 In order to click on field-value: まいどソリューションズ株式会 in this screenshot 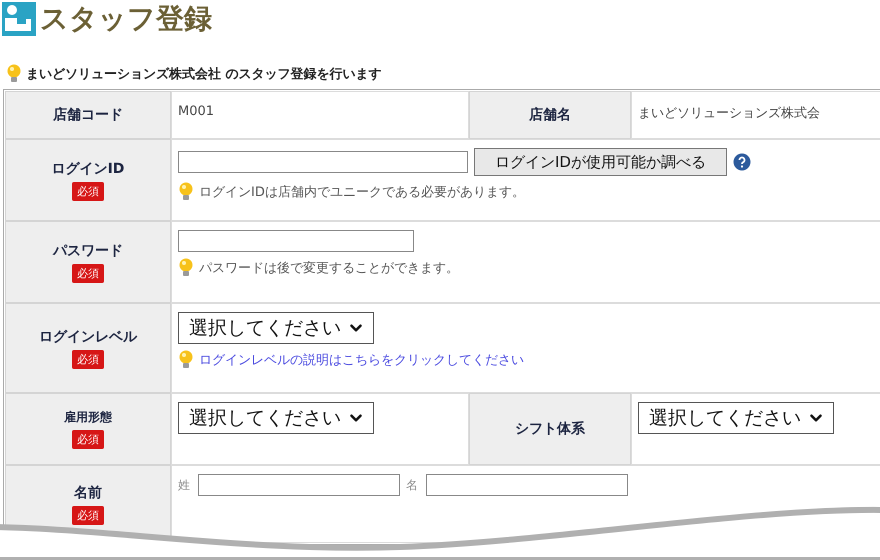, I will do `click(729, 113)`.